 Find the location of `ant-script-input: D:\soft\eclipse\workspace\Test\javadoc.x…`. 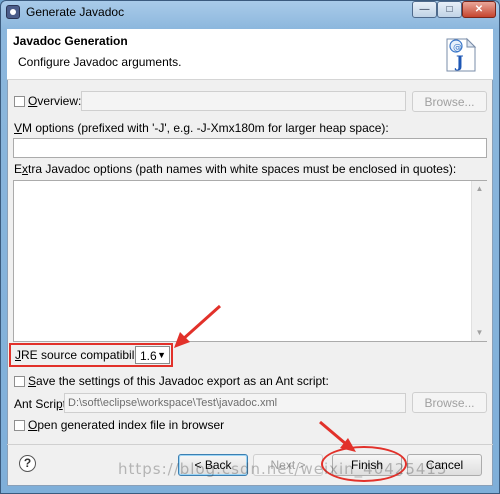

ant-script-input: D:\soft\eclipse\workspace\Test\javadoc.x… is located at coordinates (235, 403).